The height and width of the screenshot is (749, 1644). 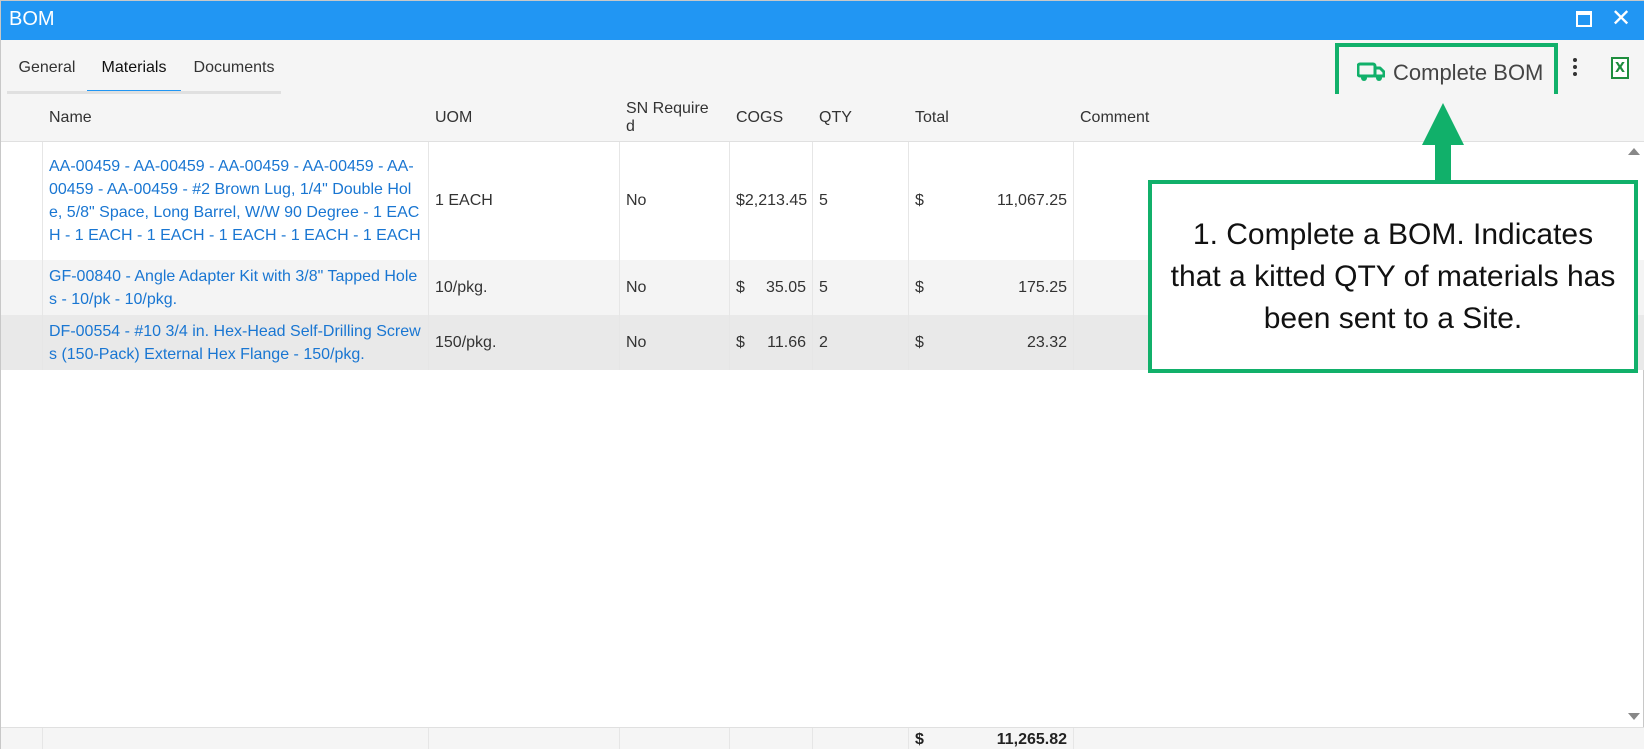 I want to click on scroll-up-arrow-icon, so click(x=1634, y=151).